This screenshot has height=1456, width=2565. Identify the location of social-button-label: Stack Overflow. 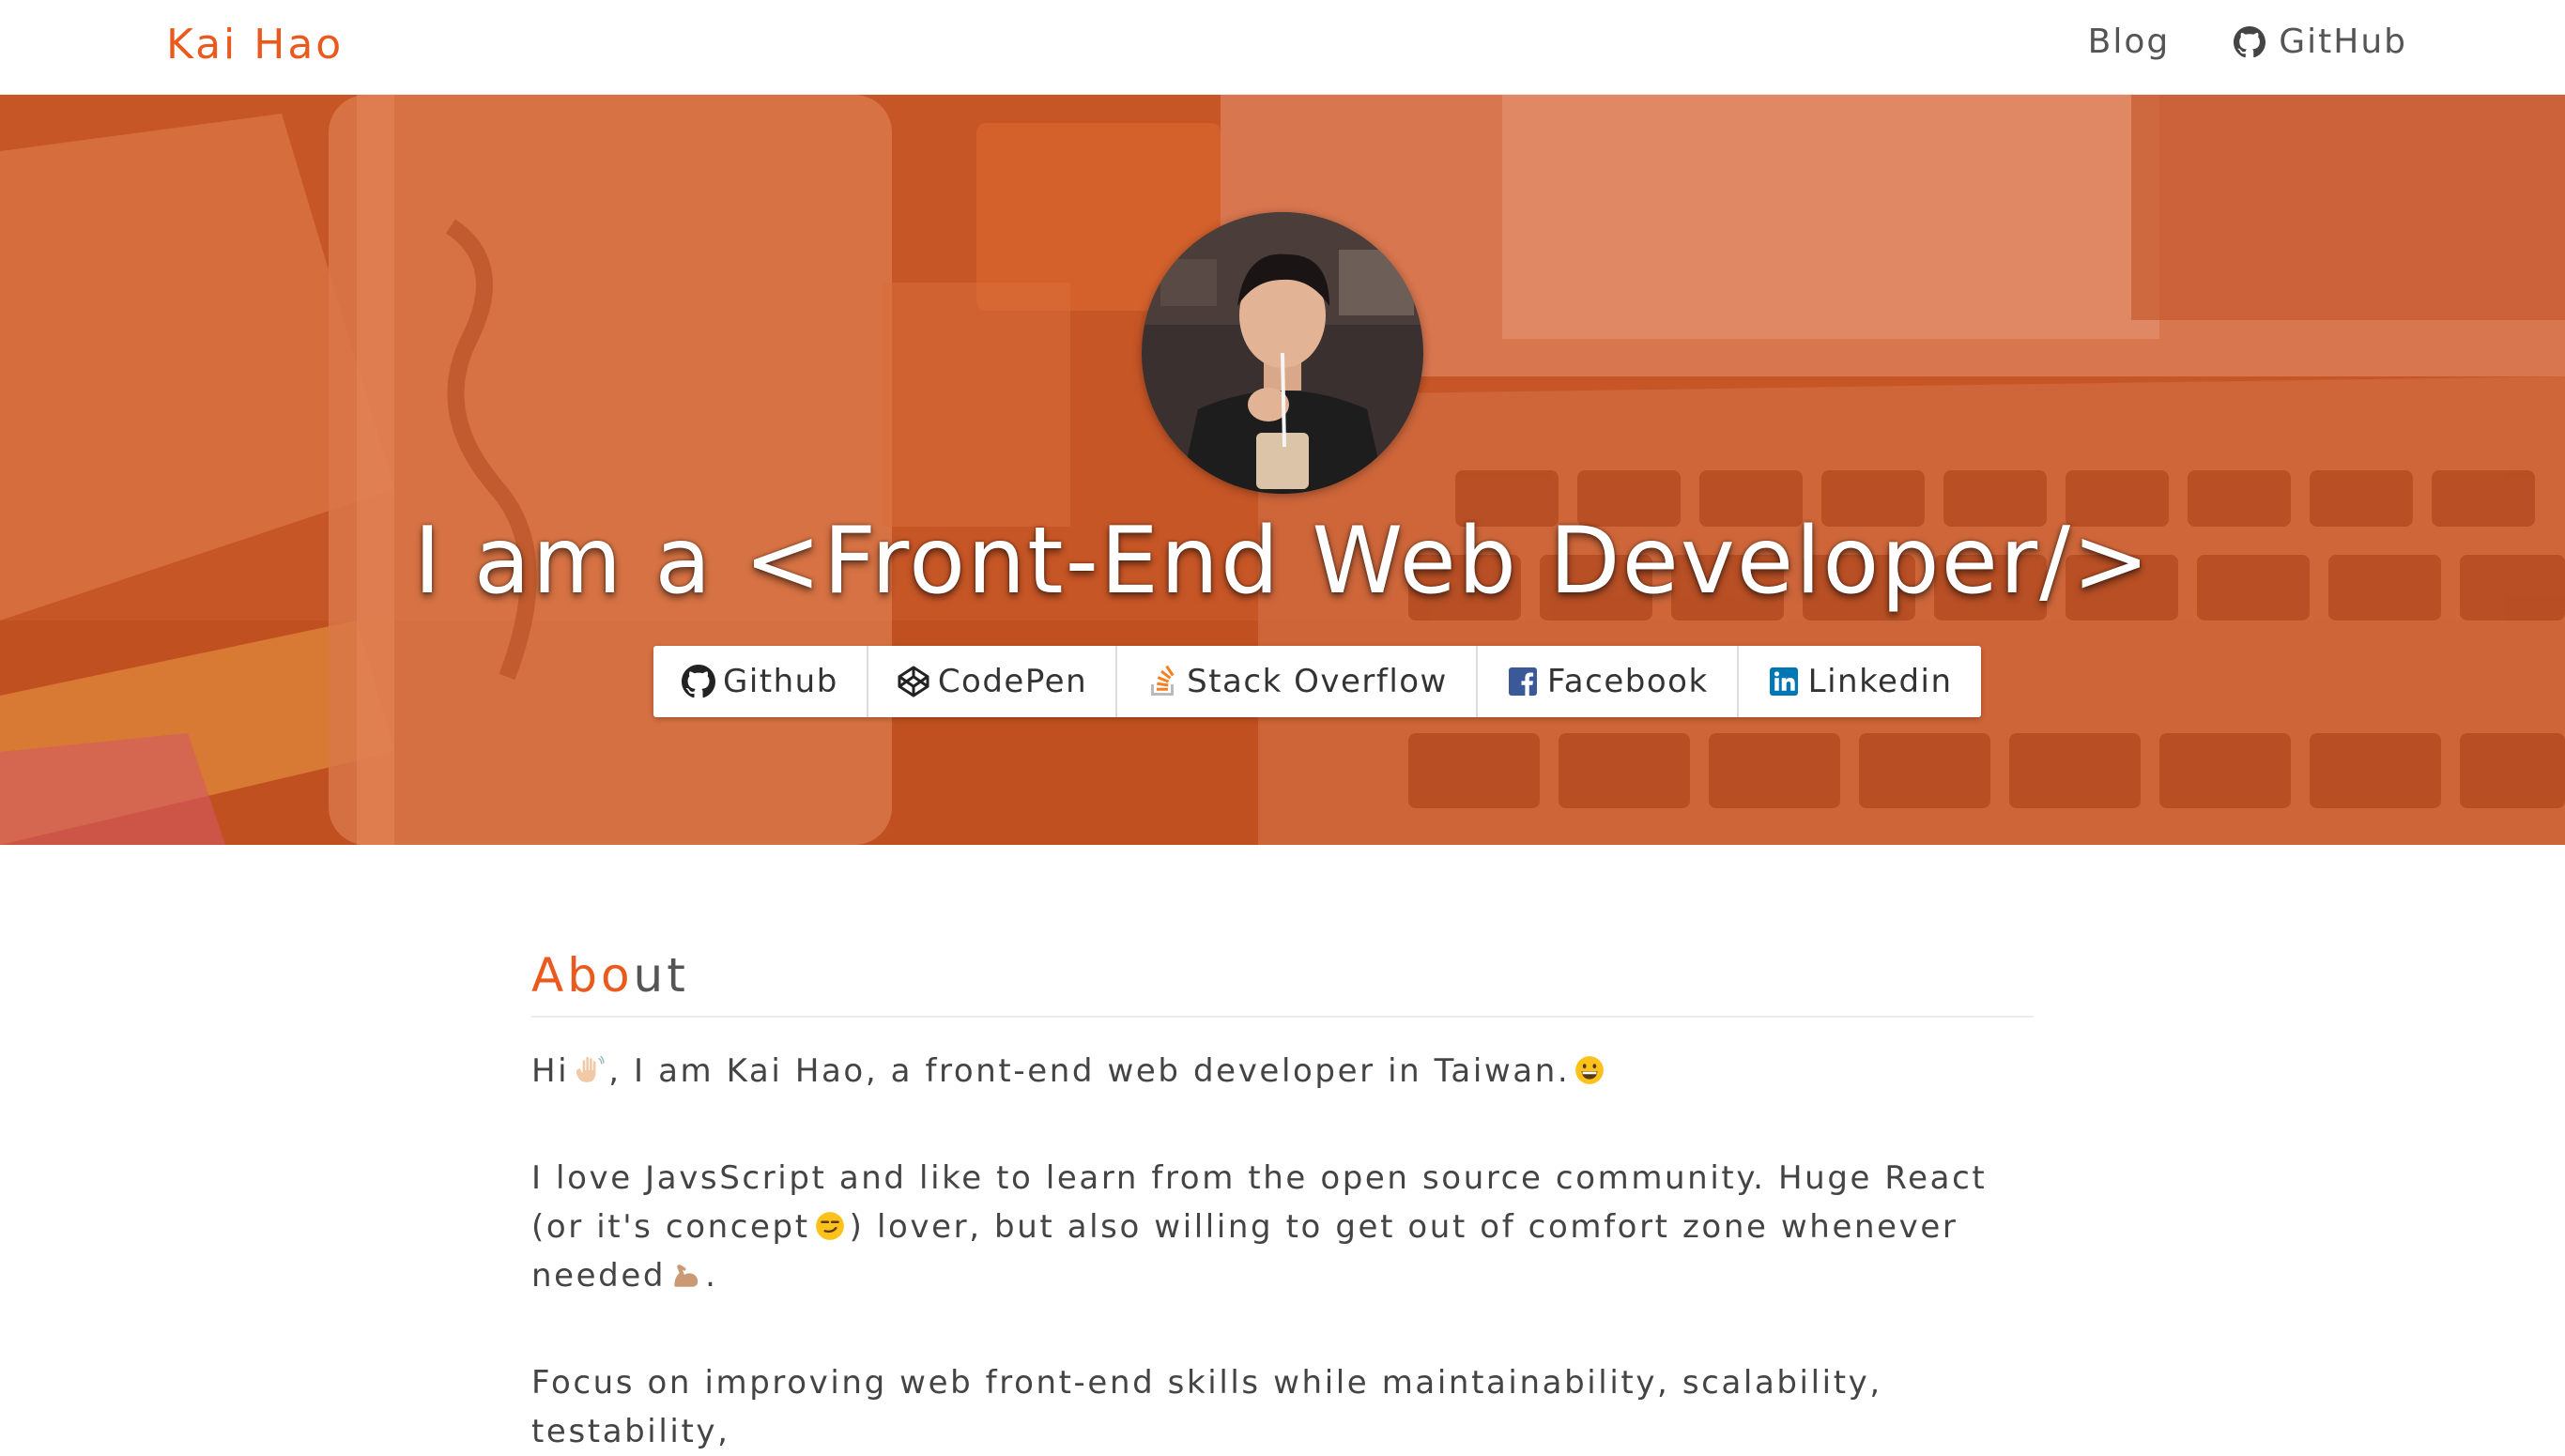
(1317, 681).